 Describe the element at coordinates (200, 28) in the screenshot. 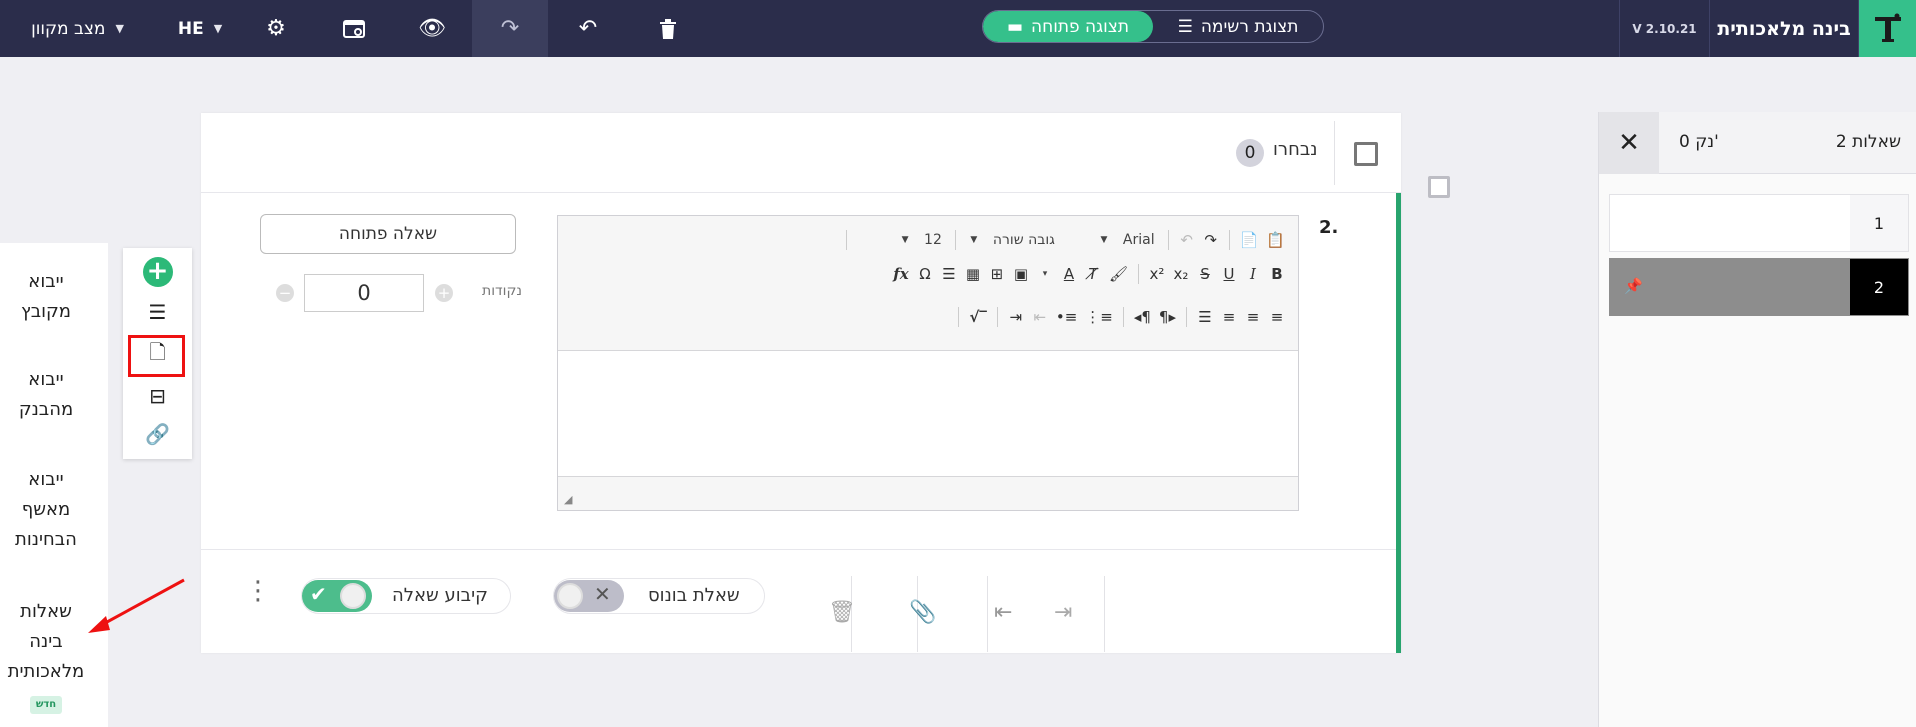

I see `language-selector: HE ▼` at that location.